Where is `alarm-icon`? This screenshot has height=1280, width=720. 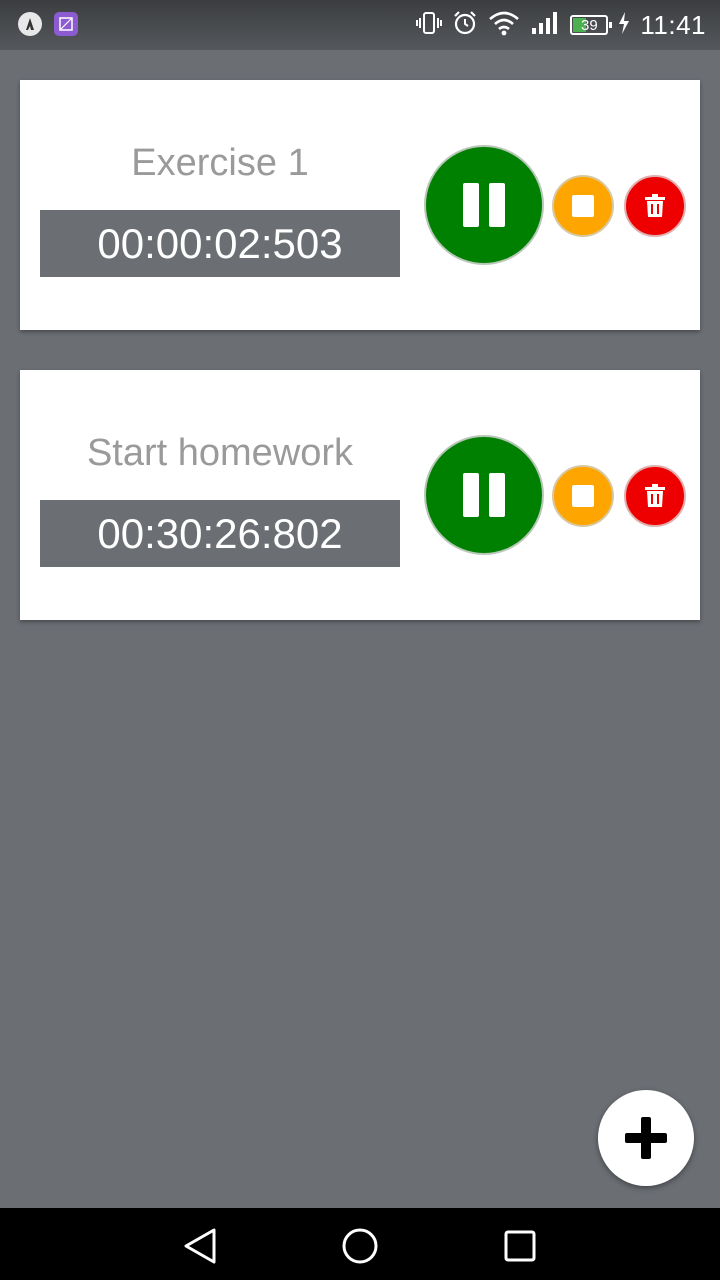
alarm-icon is located at coordinates (465, 25).